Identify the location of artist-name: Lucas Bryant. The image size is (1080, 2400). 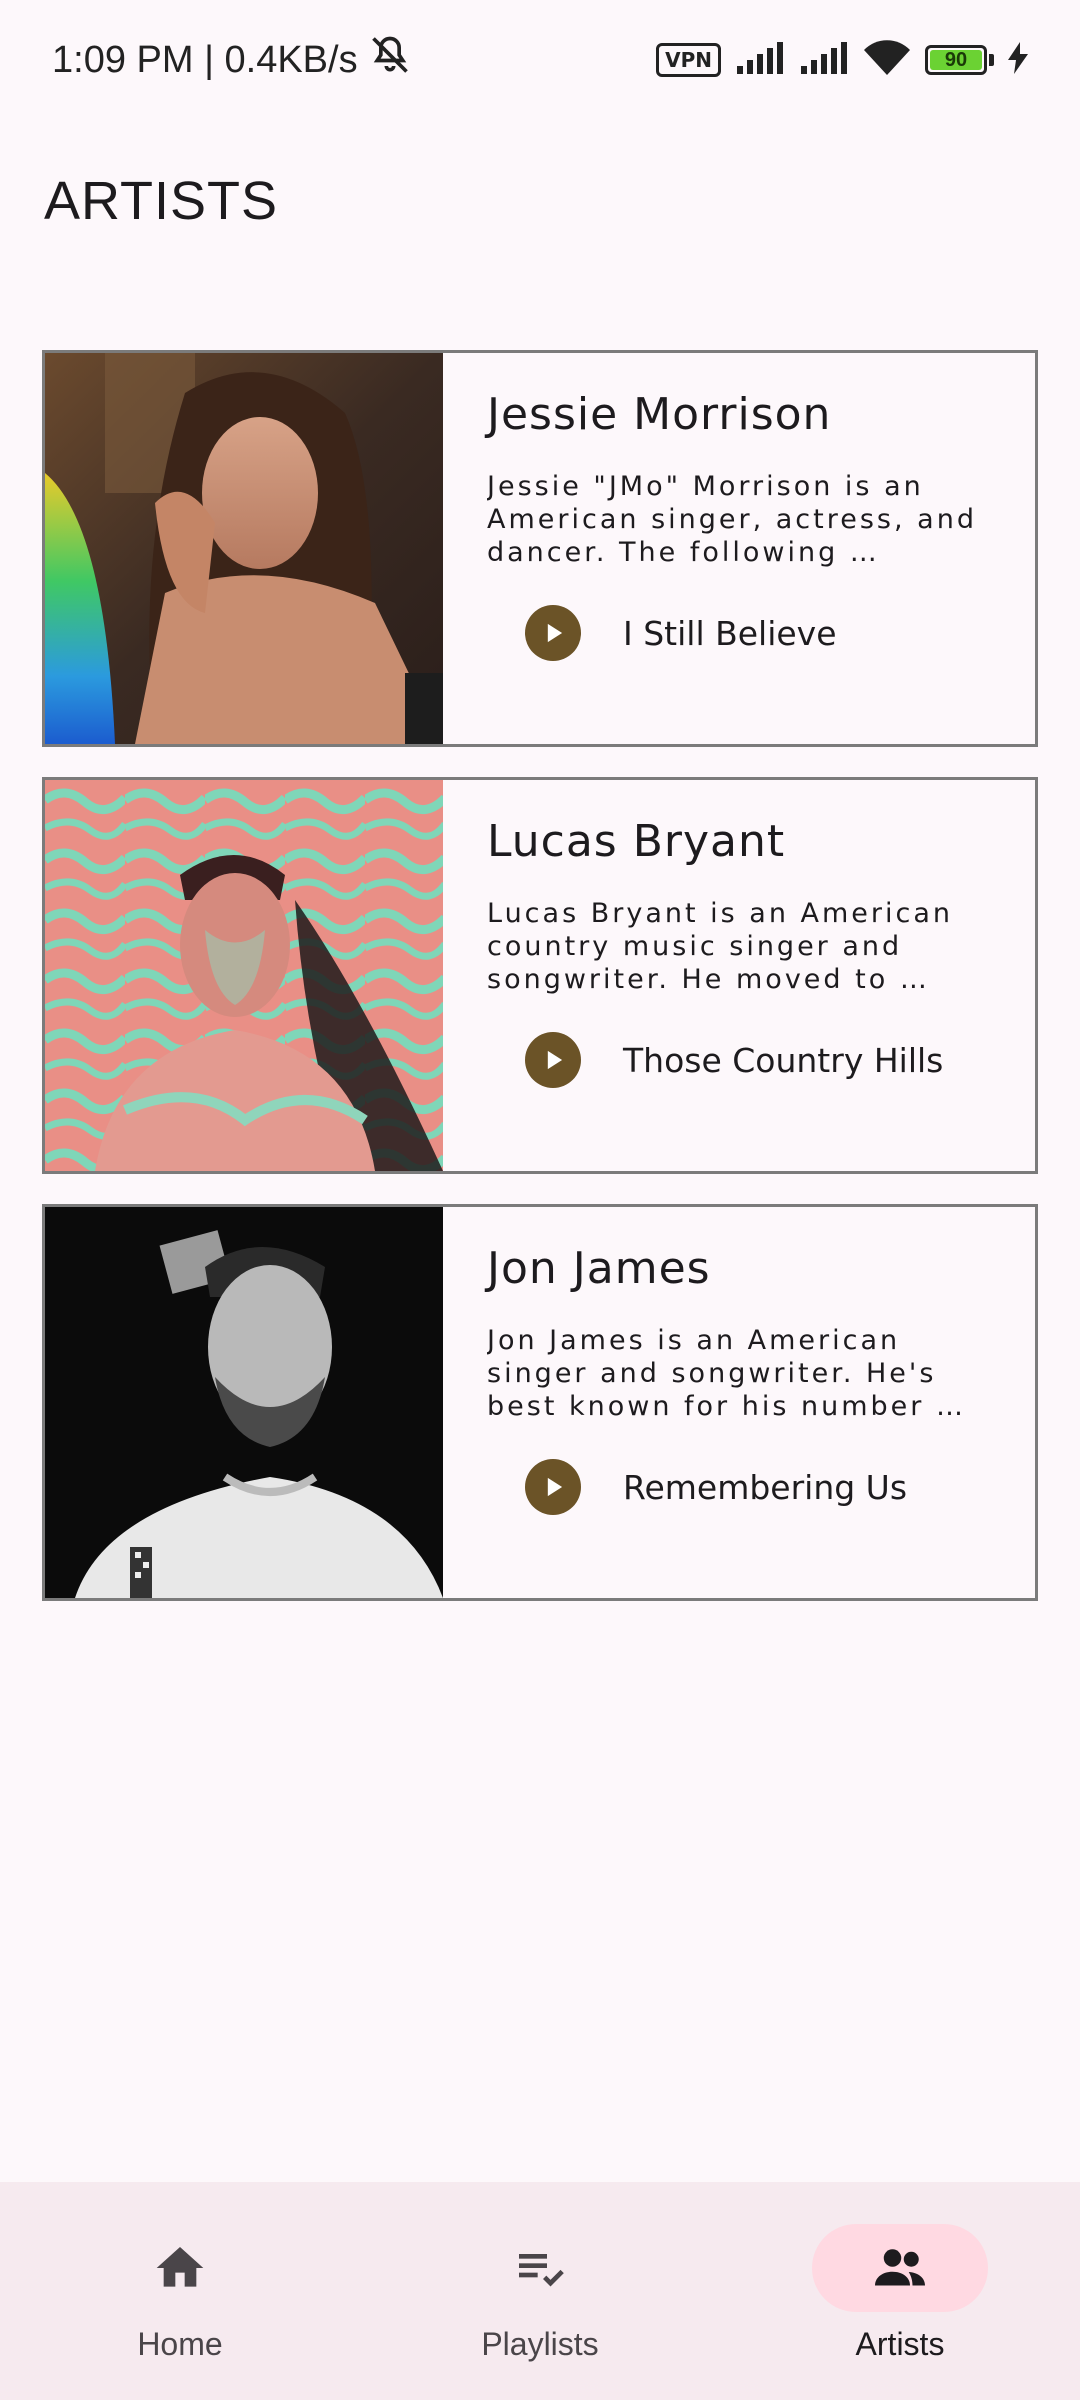
(636, 841).